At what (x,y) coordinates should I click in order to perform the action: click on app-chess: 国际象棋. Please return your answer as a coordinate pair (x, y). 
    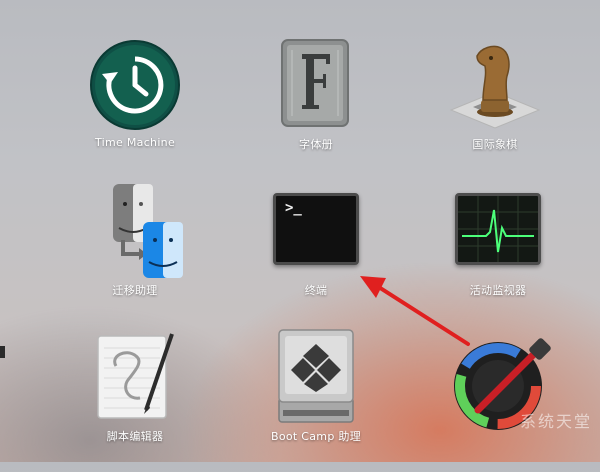
    Looking at the image, I should click on (495, 105).